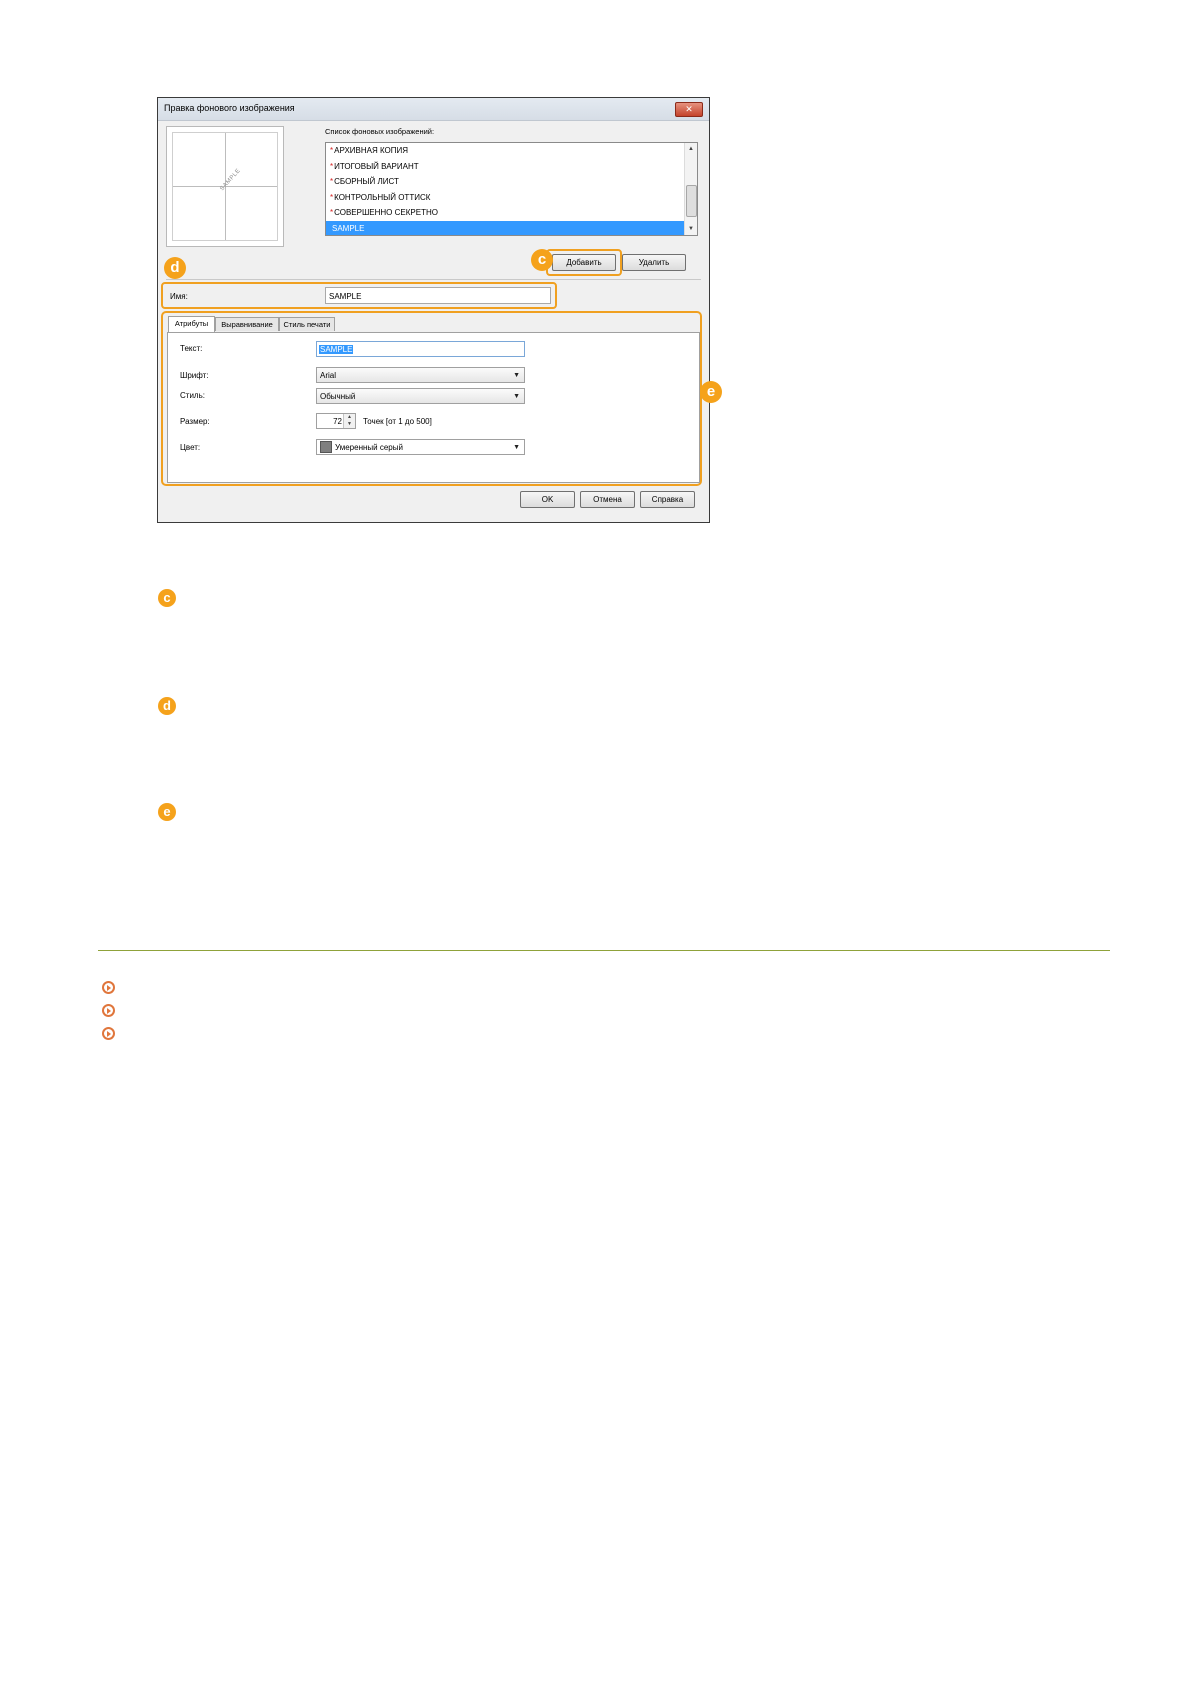 The width and height of the screenshot is (1191, 1684). Describe the element at coordinates (542, 260) in the screenshot. I see `callout-badge-c: c` at that location.